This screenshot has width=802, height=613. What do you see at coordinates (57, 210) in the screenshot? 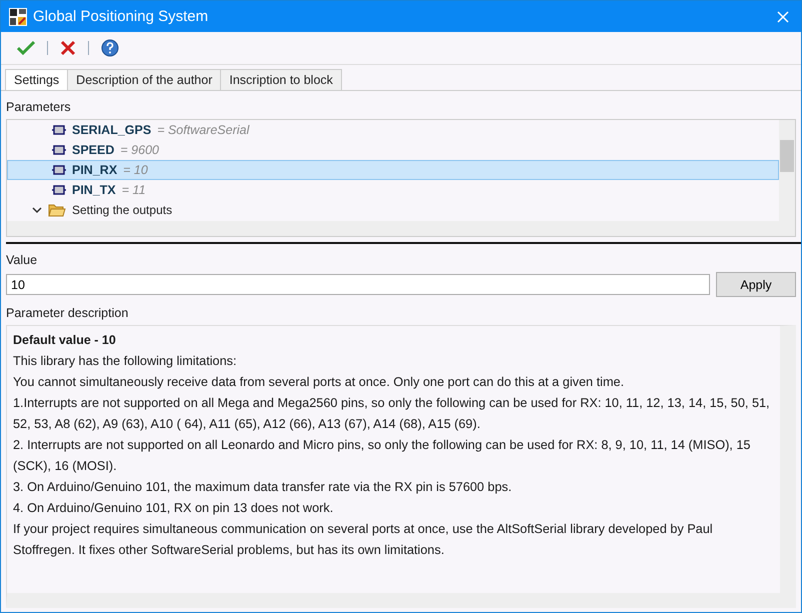
I see `folder-icon` at bounding box center [57, 210].